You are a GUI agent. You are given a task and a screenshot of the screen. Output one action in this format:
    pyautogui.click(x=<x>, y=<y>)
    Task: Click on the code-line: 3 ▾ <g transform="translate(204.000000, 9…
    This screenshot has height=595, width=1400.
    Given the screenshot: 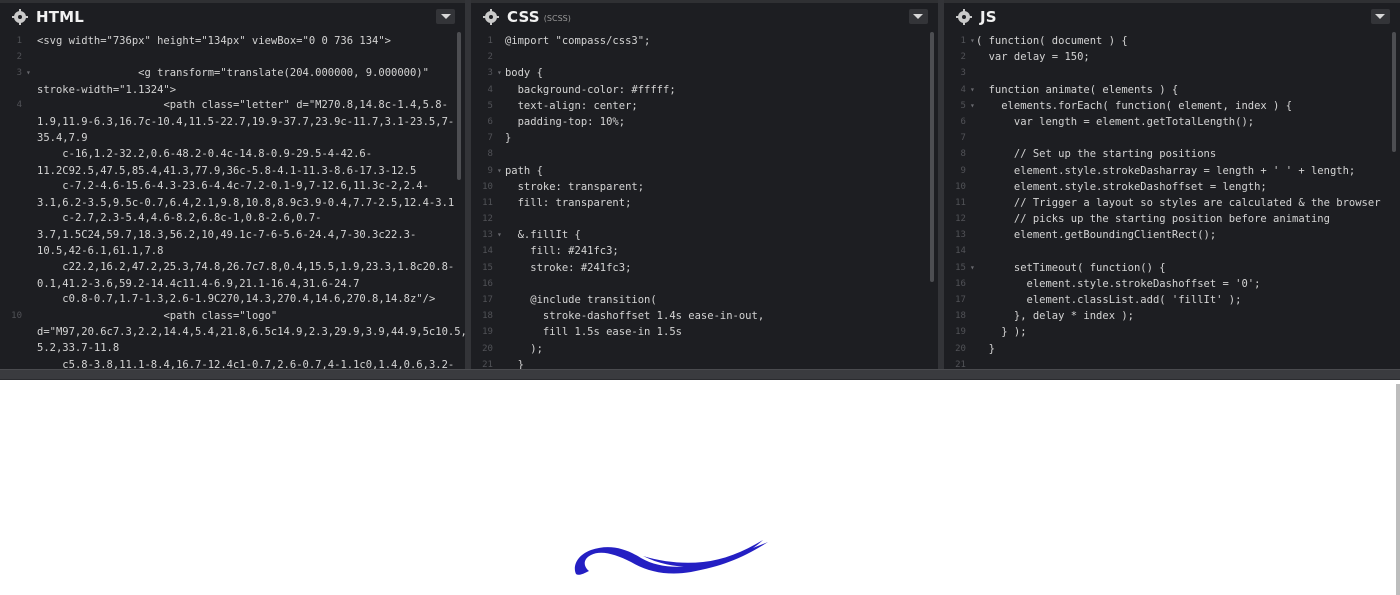 What is the action you would take?
    pyautogui.click(x=232, y=81)
    